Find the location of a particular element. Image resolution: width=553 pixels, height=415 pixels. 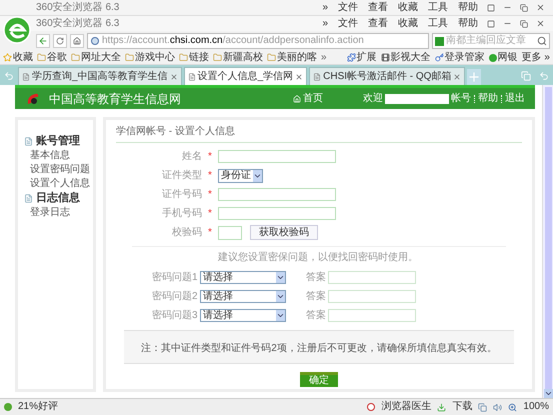

zoom-level: 100% is located at coordinates (536, 407).